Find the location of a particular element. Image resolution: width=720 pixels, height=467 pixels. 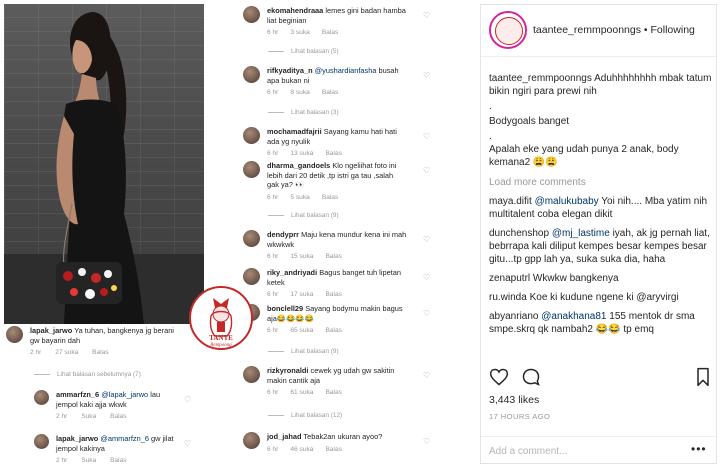

logo-text-tante: TANTE is located at coordinates (221, 338).